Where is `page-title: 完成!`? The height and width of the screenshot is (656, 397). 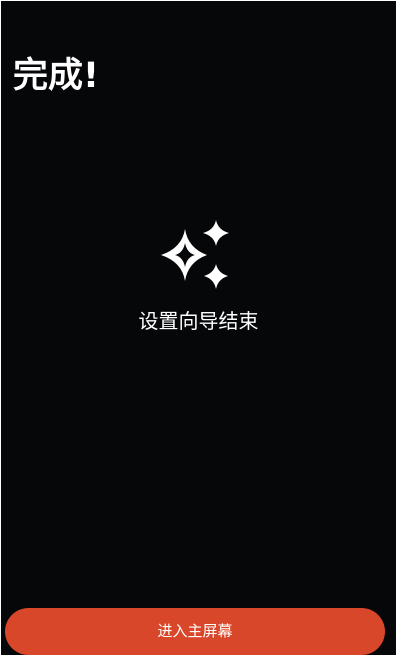 page-title: 完成! is located at coordinates (56, 76).